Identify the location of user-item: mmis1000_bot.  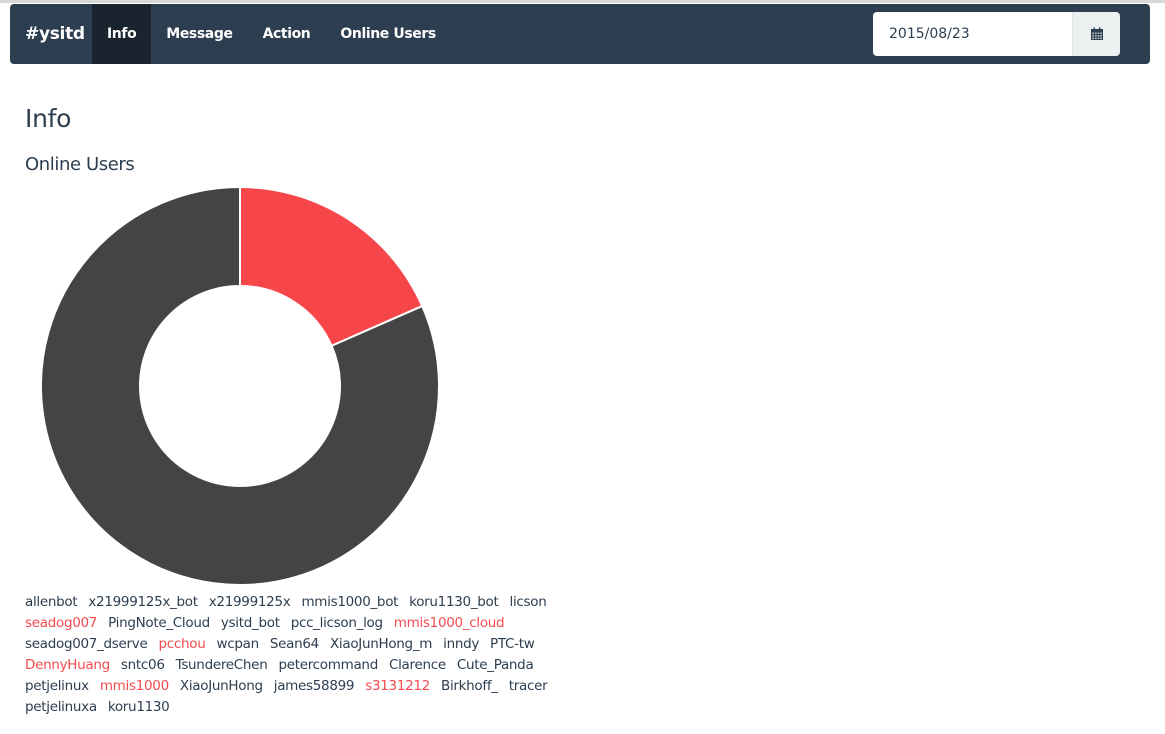
(350, 602).